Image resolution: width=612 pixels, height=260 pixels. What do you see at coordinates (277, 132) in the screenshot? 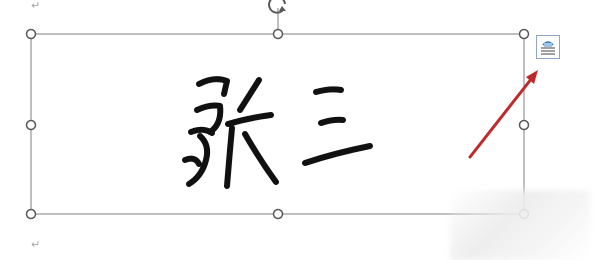
I see `signature-image` at bounding box center [277, 132].